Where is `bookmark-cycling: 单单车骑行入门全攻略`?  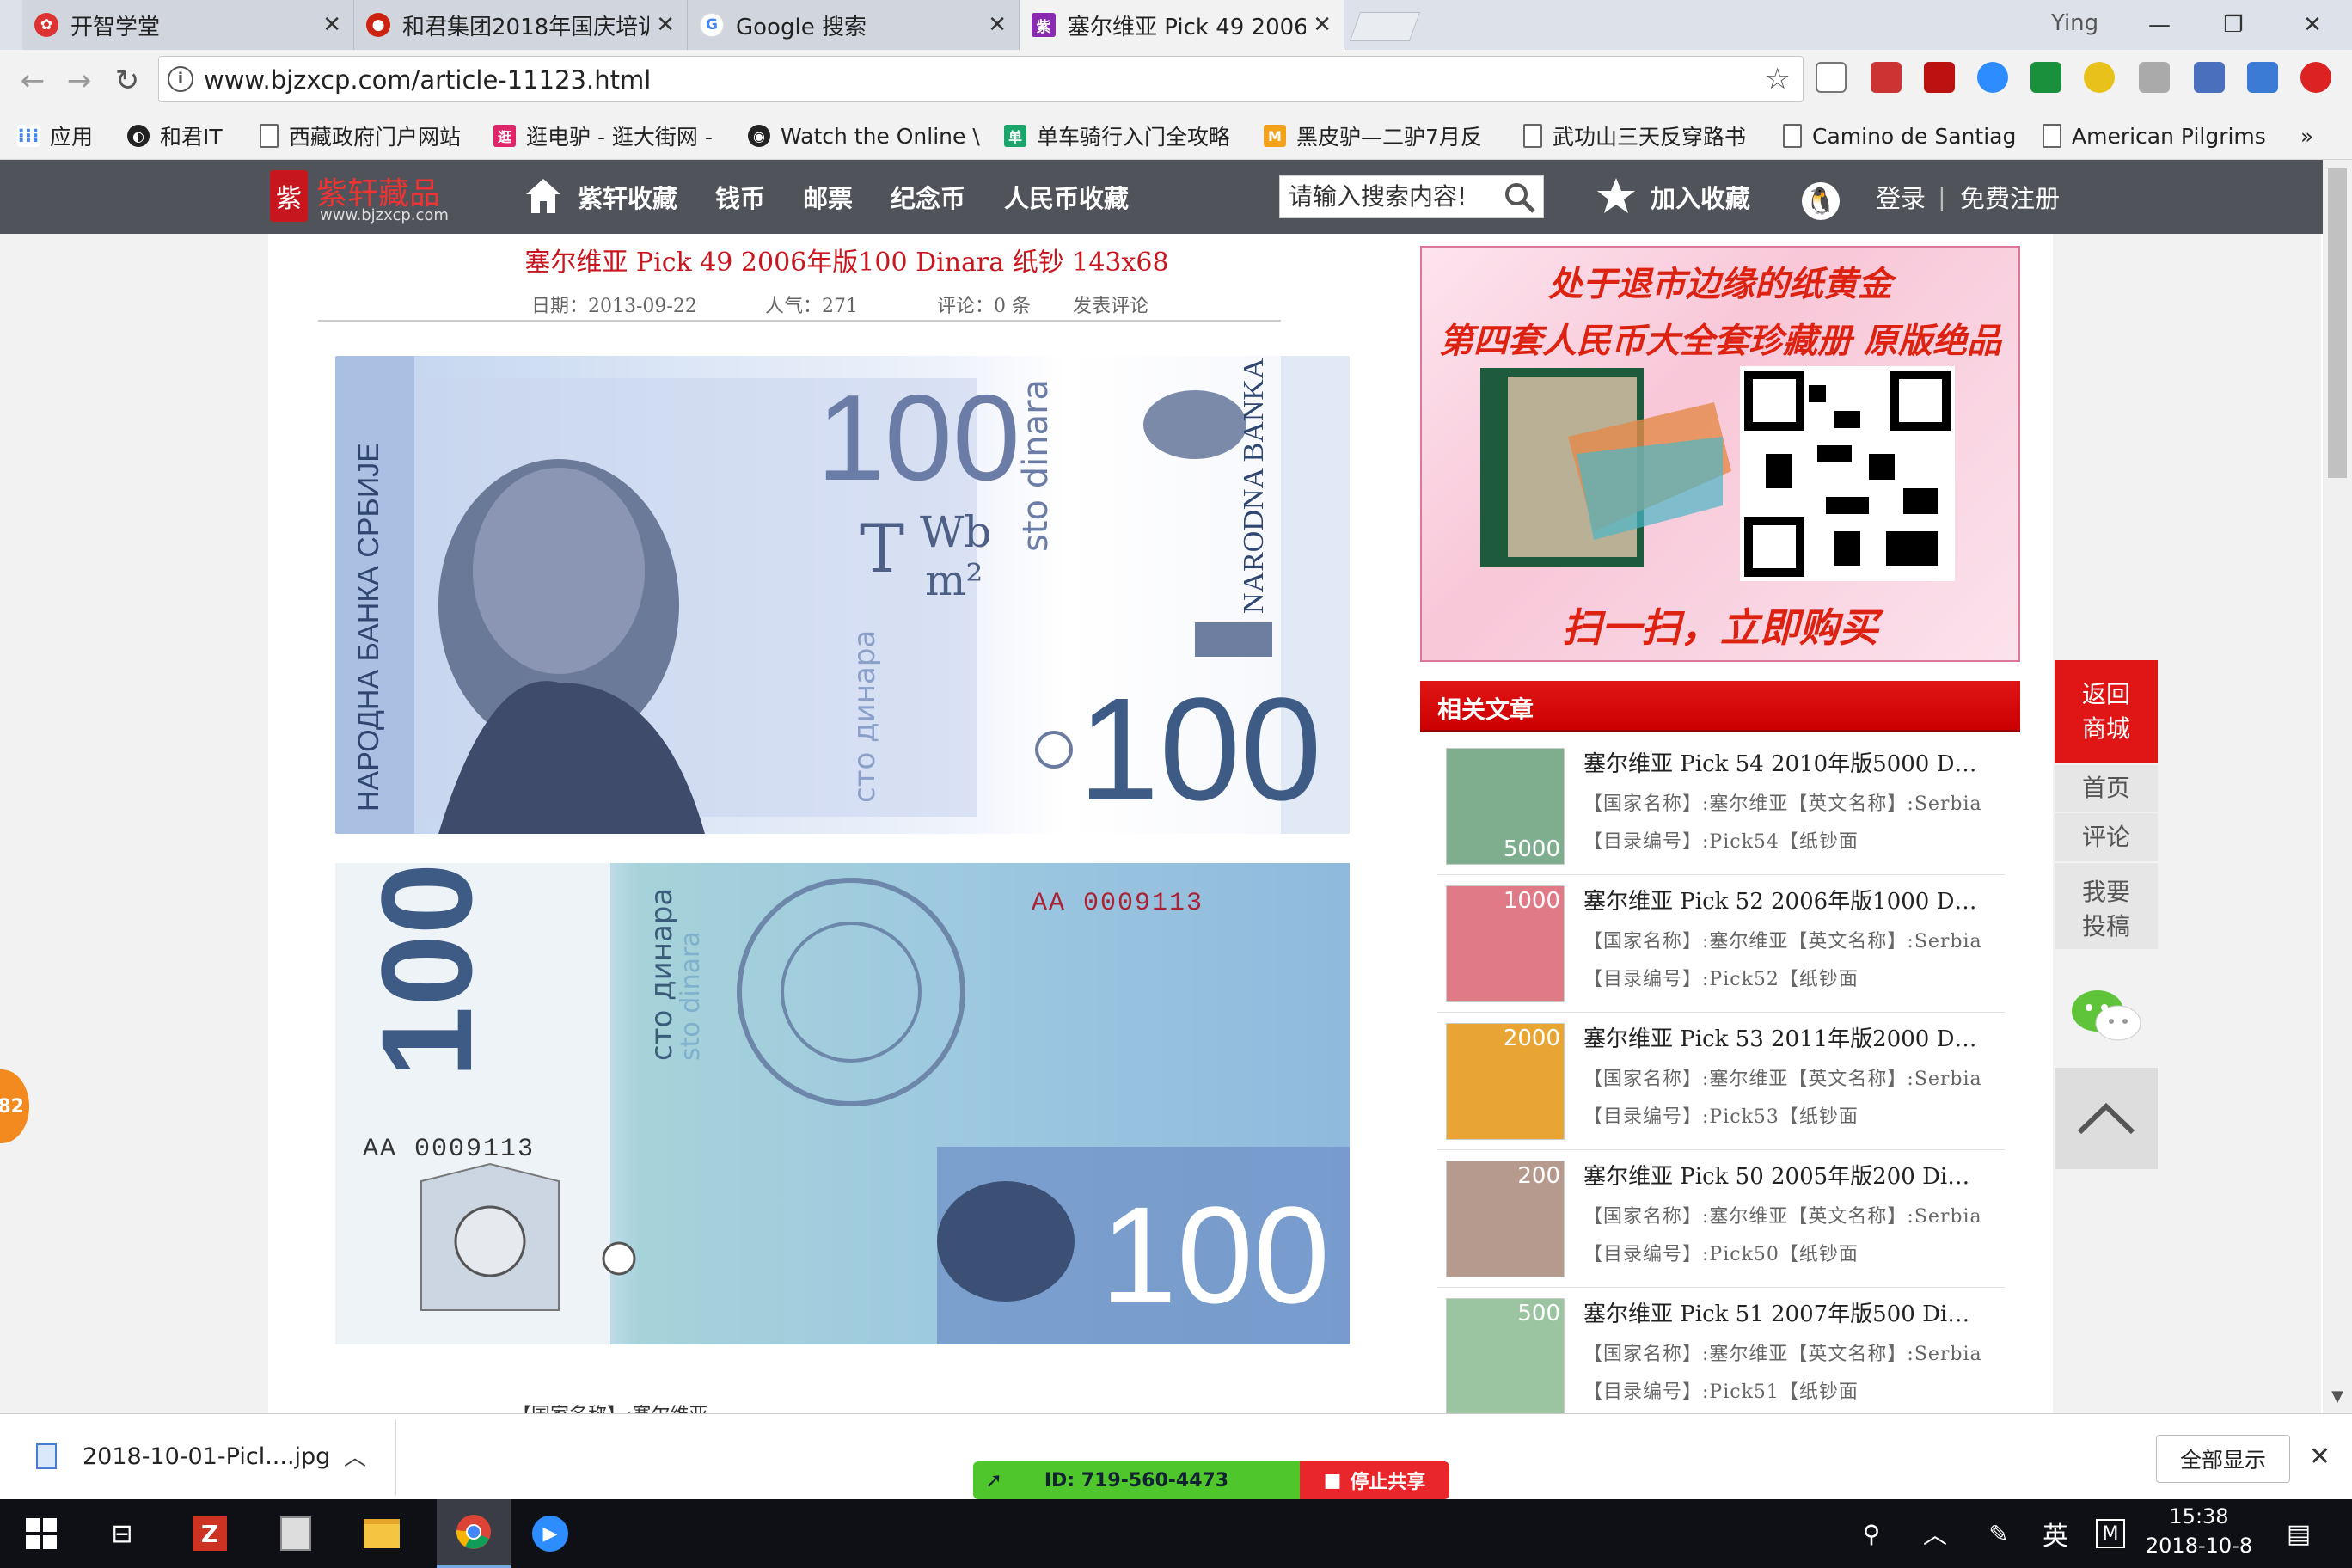 bookmark-cycling: 单单车骑行入门全攻略 is located at coordinates (1117, 136).